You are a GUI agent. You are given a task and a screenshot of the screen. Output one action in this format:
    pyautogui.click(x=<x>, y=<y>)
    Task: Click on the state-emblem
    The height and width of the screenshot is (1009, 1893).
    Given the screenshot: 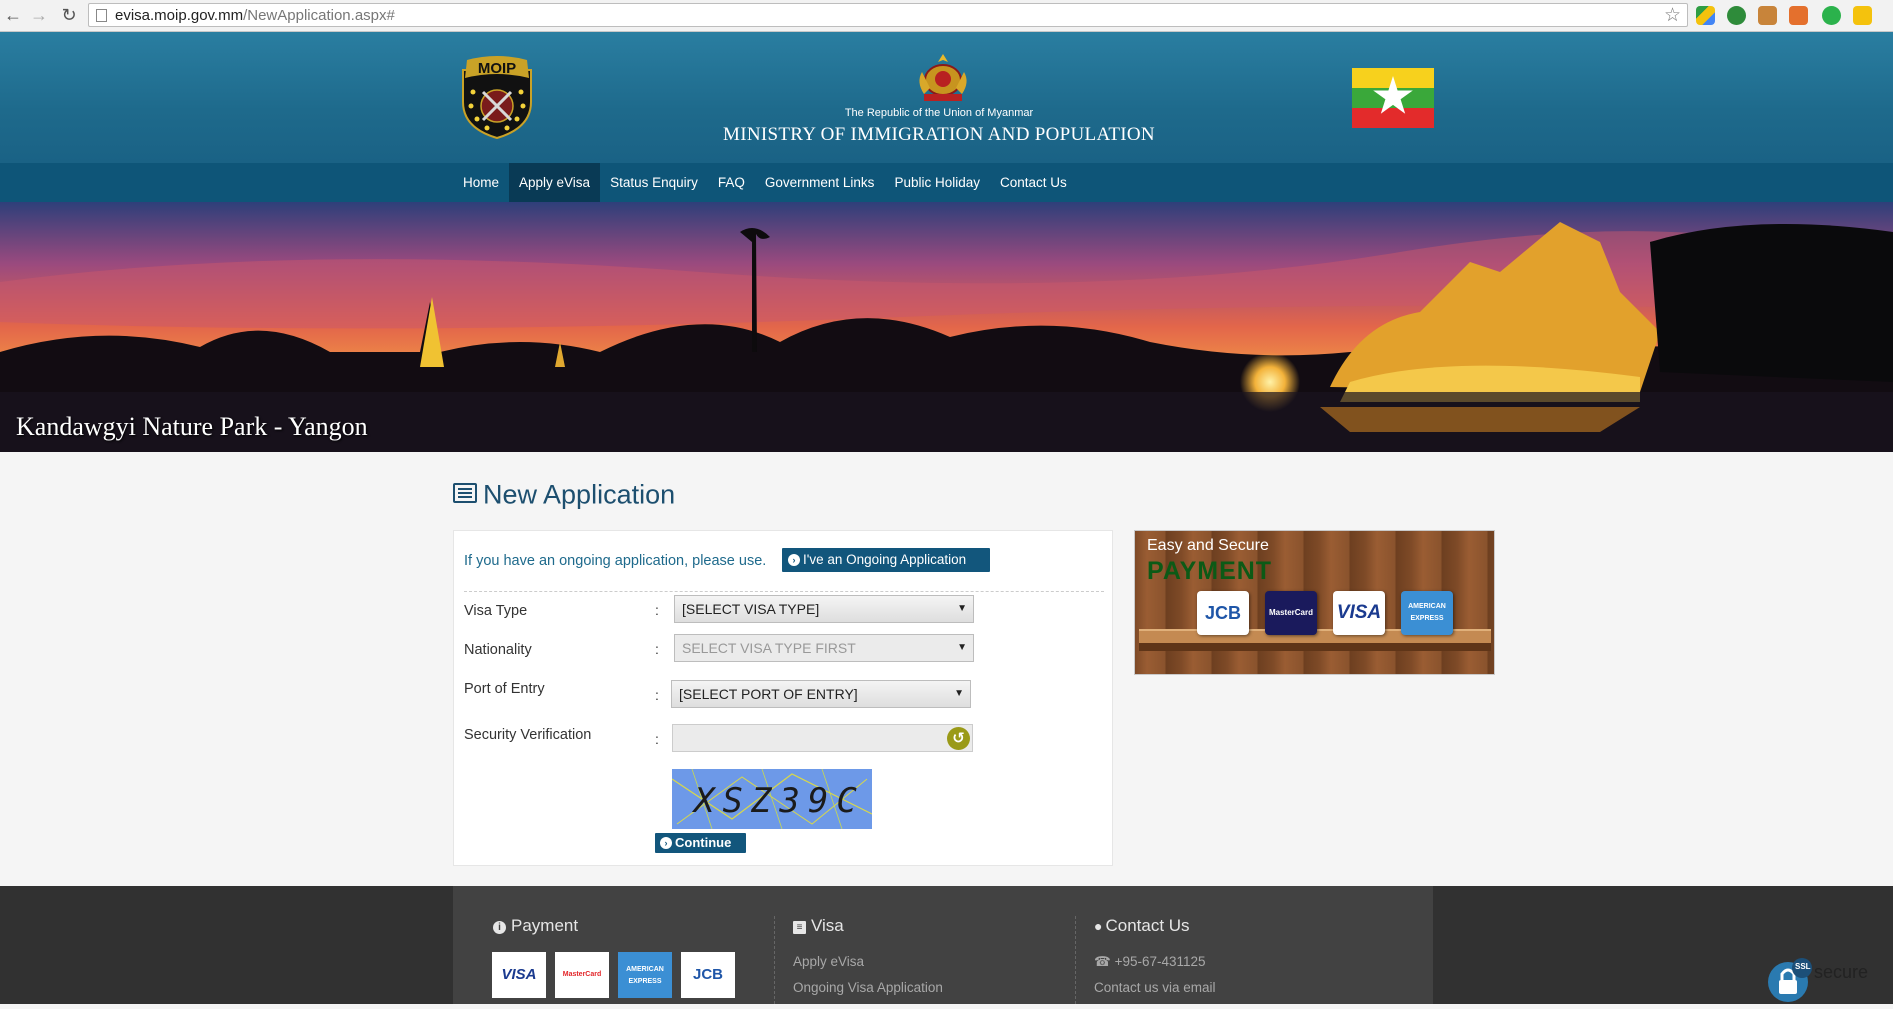 What is the action you would take?
    pyautogui.click(x=943, y=77)
    